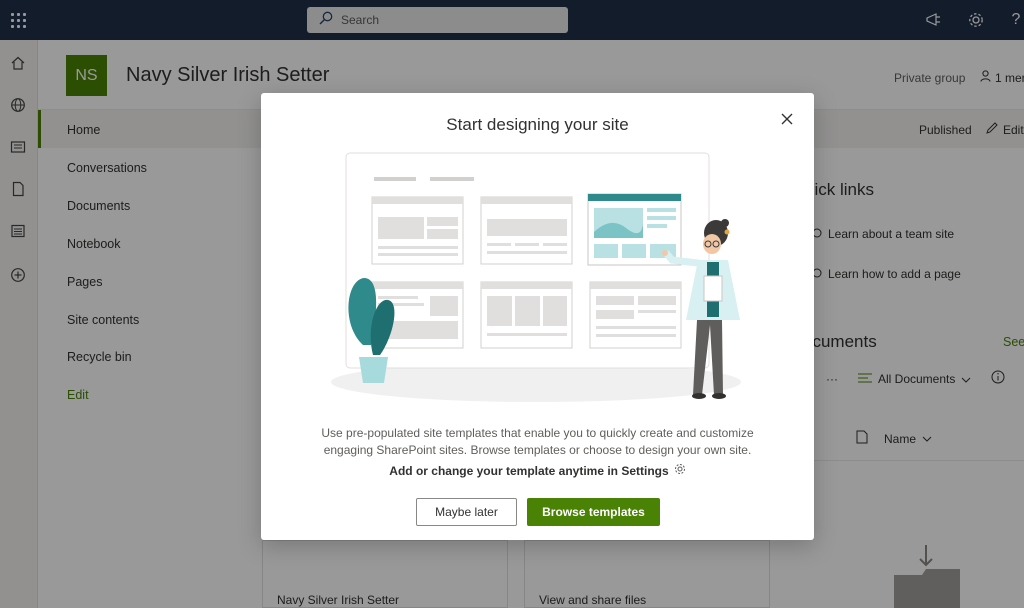 This screenshot has height=608, width=1024. What do you see at coordinates (787, 119) in the screenshot?
I see `close-icon` at bounding box center [787, 119].